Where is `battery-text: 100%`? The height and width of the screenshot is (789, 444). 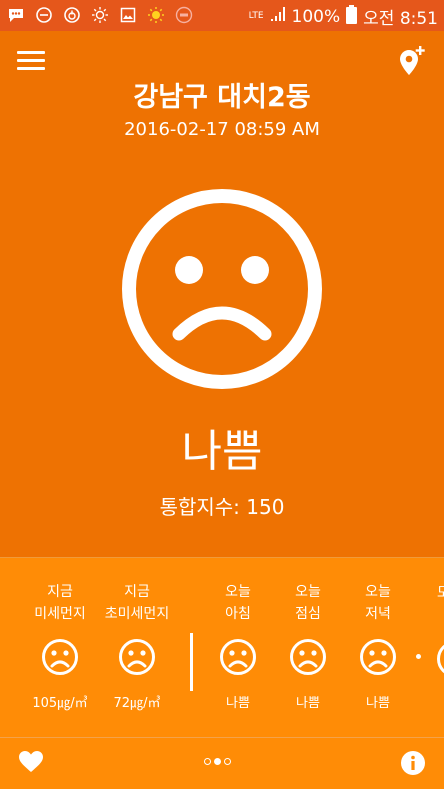
battery-text: 100% is located at coordinates (316, 17).